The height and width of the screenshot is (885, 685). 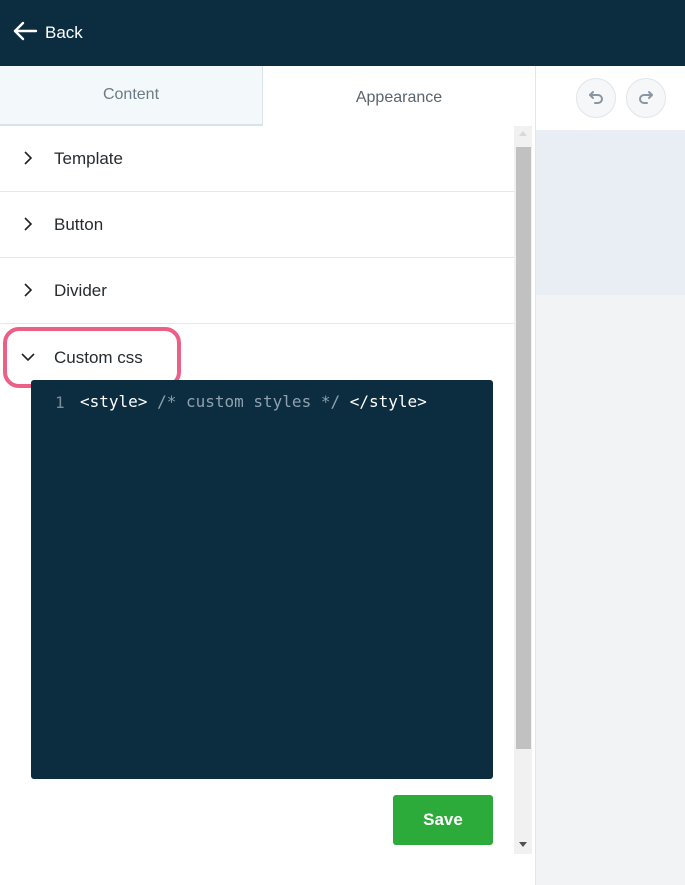 What do you see at coordinates (25, 33) in the screenshot?
I see `arrow-left-icon` at bounding box center [25, 33].